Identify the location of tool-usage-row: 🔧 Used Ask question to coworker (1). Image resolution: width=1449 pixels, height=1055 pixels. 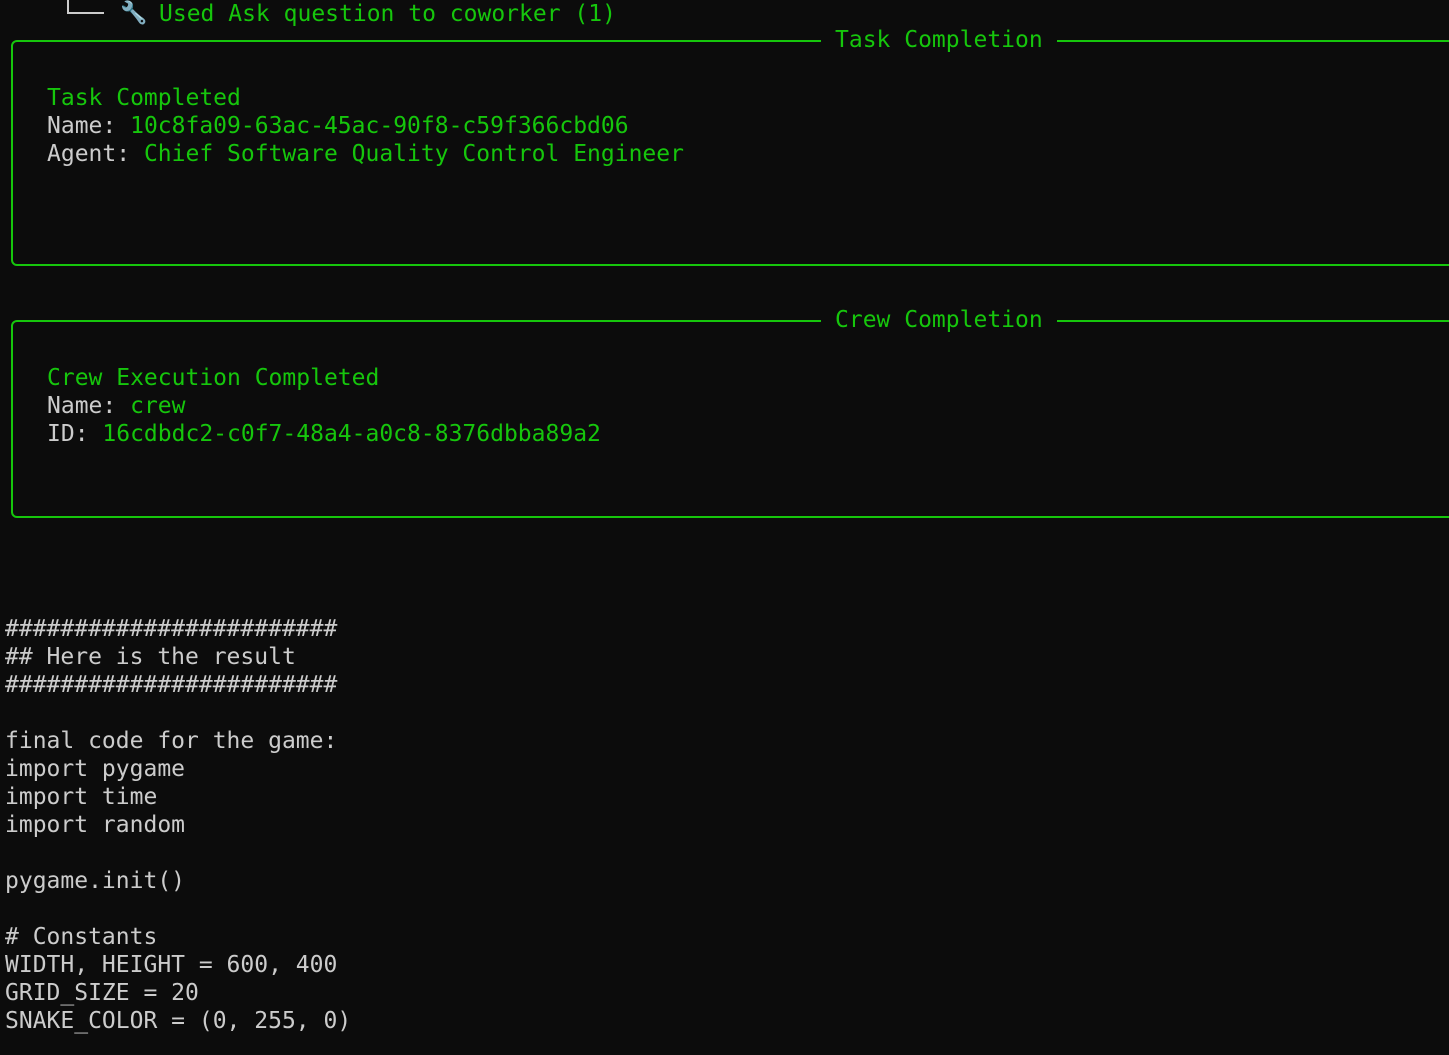
(308, 14).